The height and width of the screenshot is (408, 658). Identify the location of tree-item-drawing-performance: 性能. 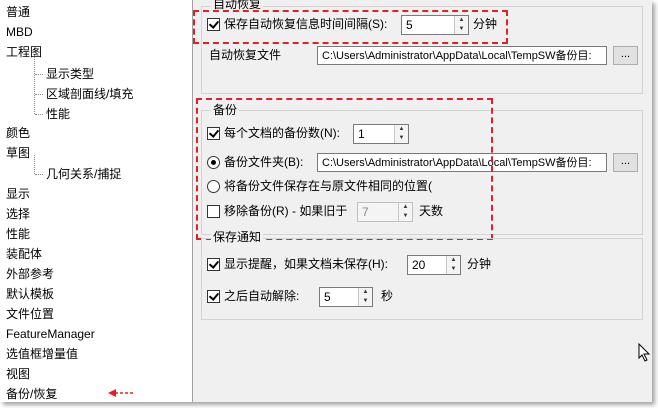
(58, 114).